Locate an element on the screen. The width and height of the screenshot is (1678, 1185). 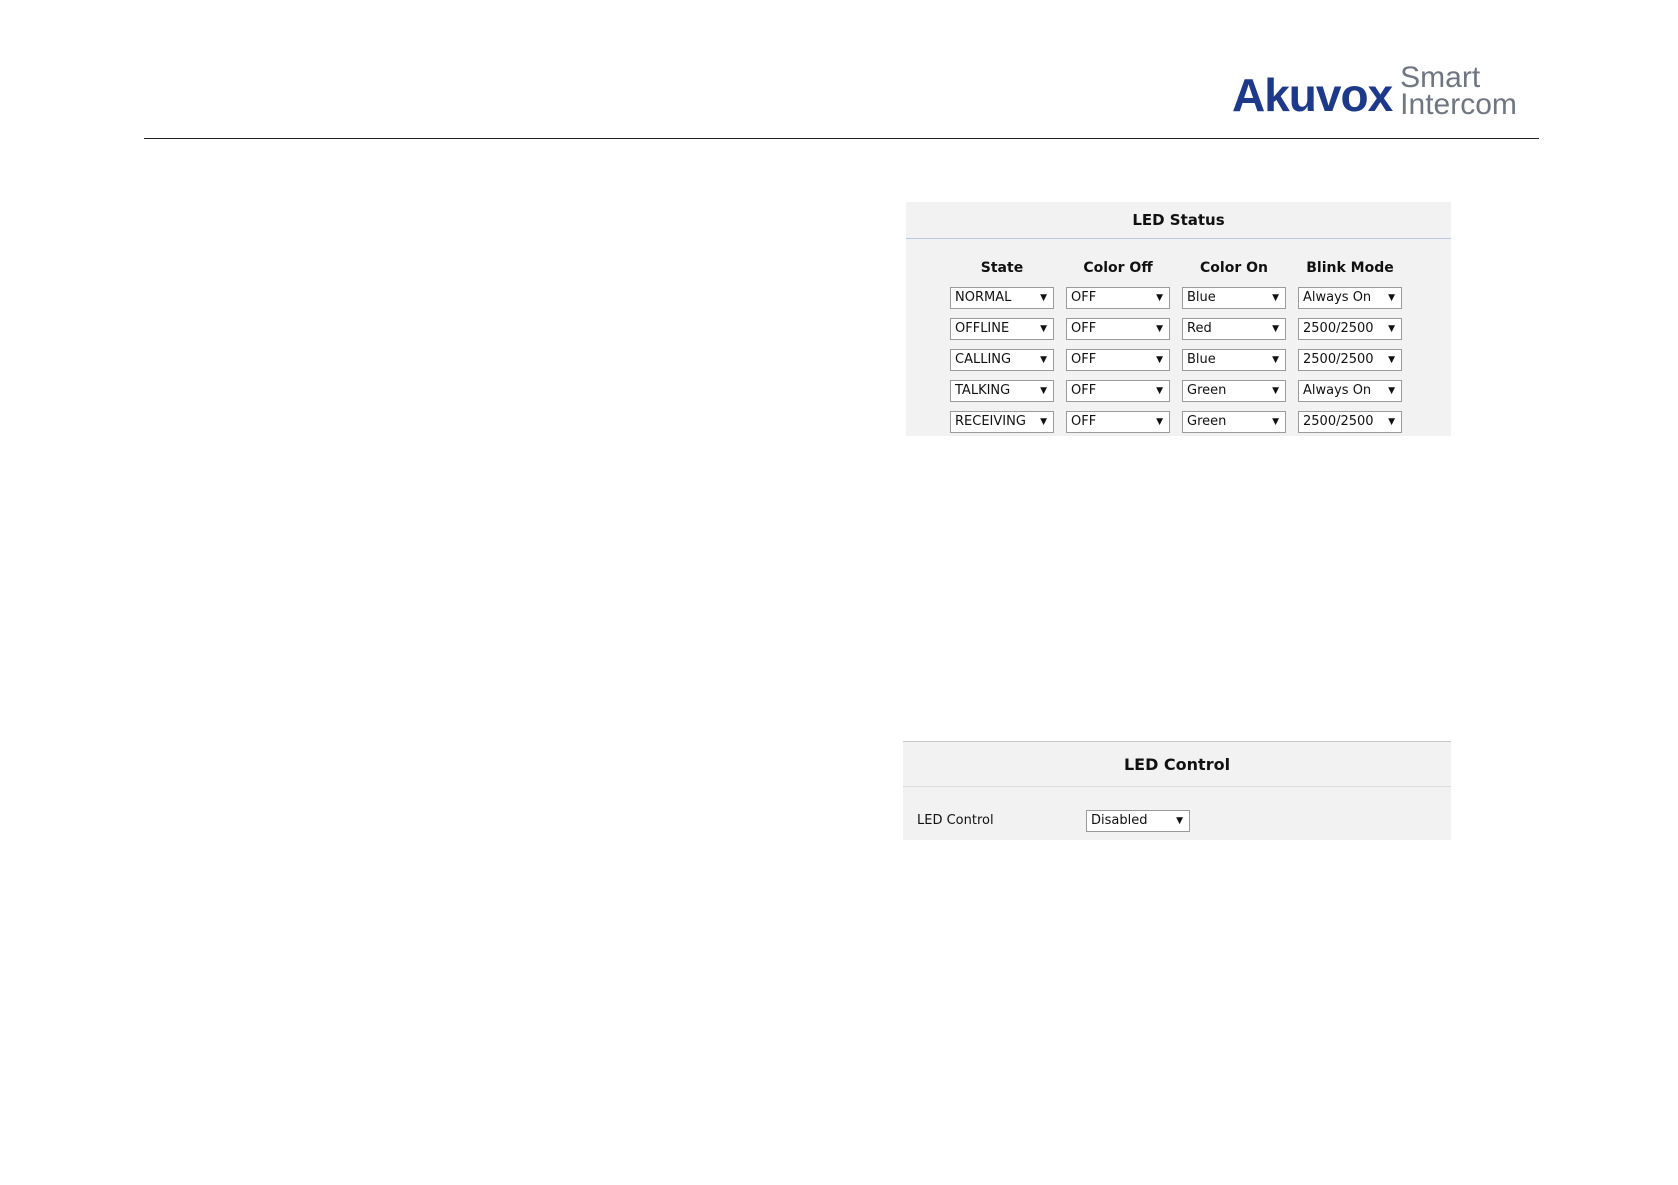
select-value: Red is located at coordinates (1199, 328).